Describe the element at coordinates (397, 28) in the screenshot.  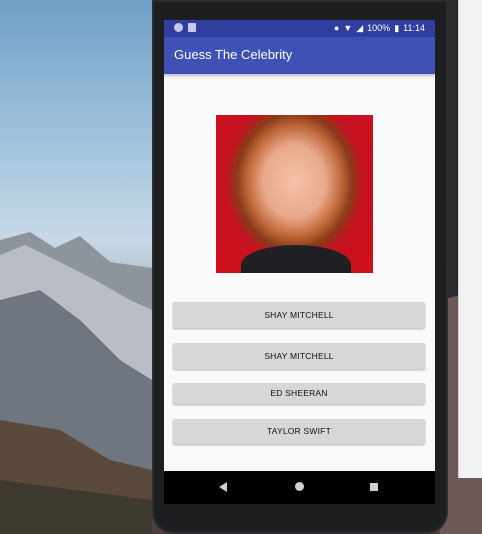
I see `battery-icon: ▮` at that location.